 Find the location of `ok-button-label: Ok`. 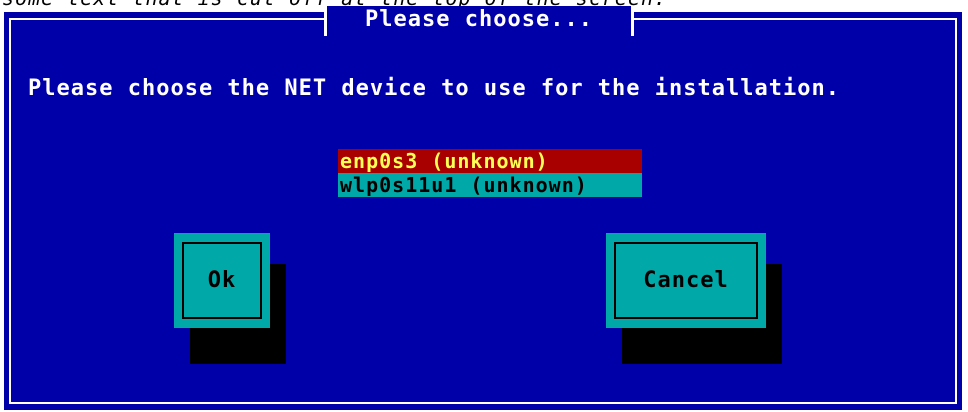

ok-button-label: Ok is located at coordinates (222, 280).